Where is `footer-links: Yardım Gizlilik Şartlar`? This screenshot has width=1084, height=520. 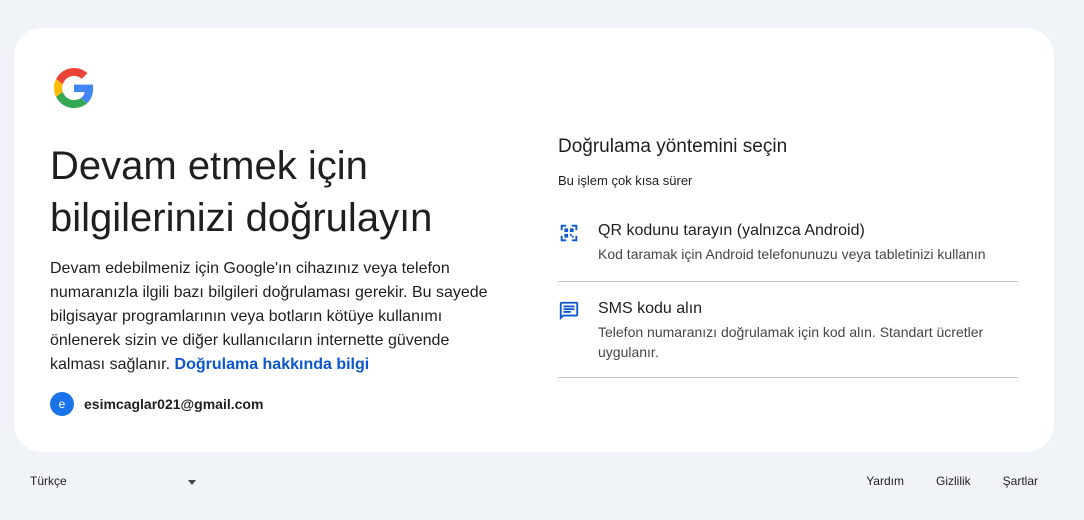 footer-links: Yardım Gizlilik Şartlar is located at coordinates (952, 481).